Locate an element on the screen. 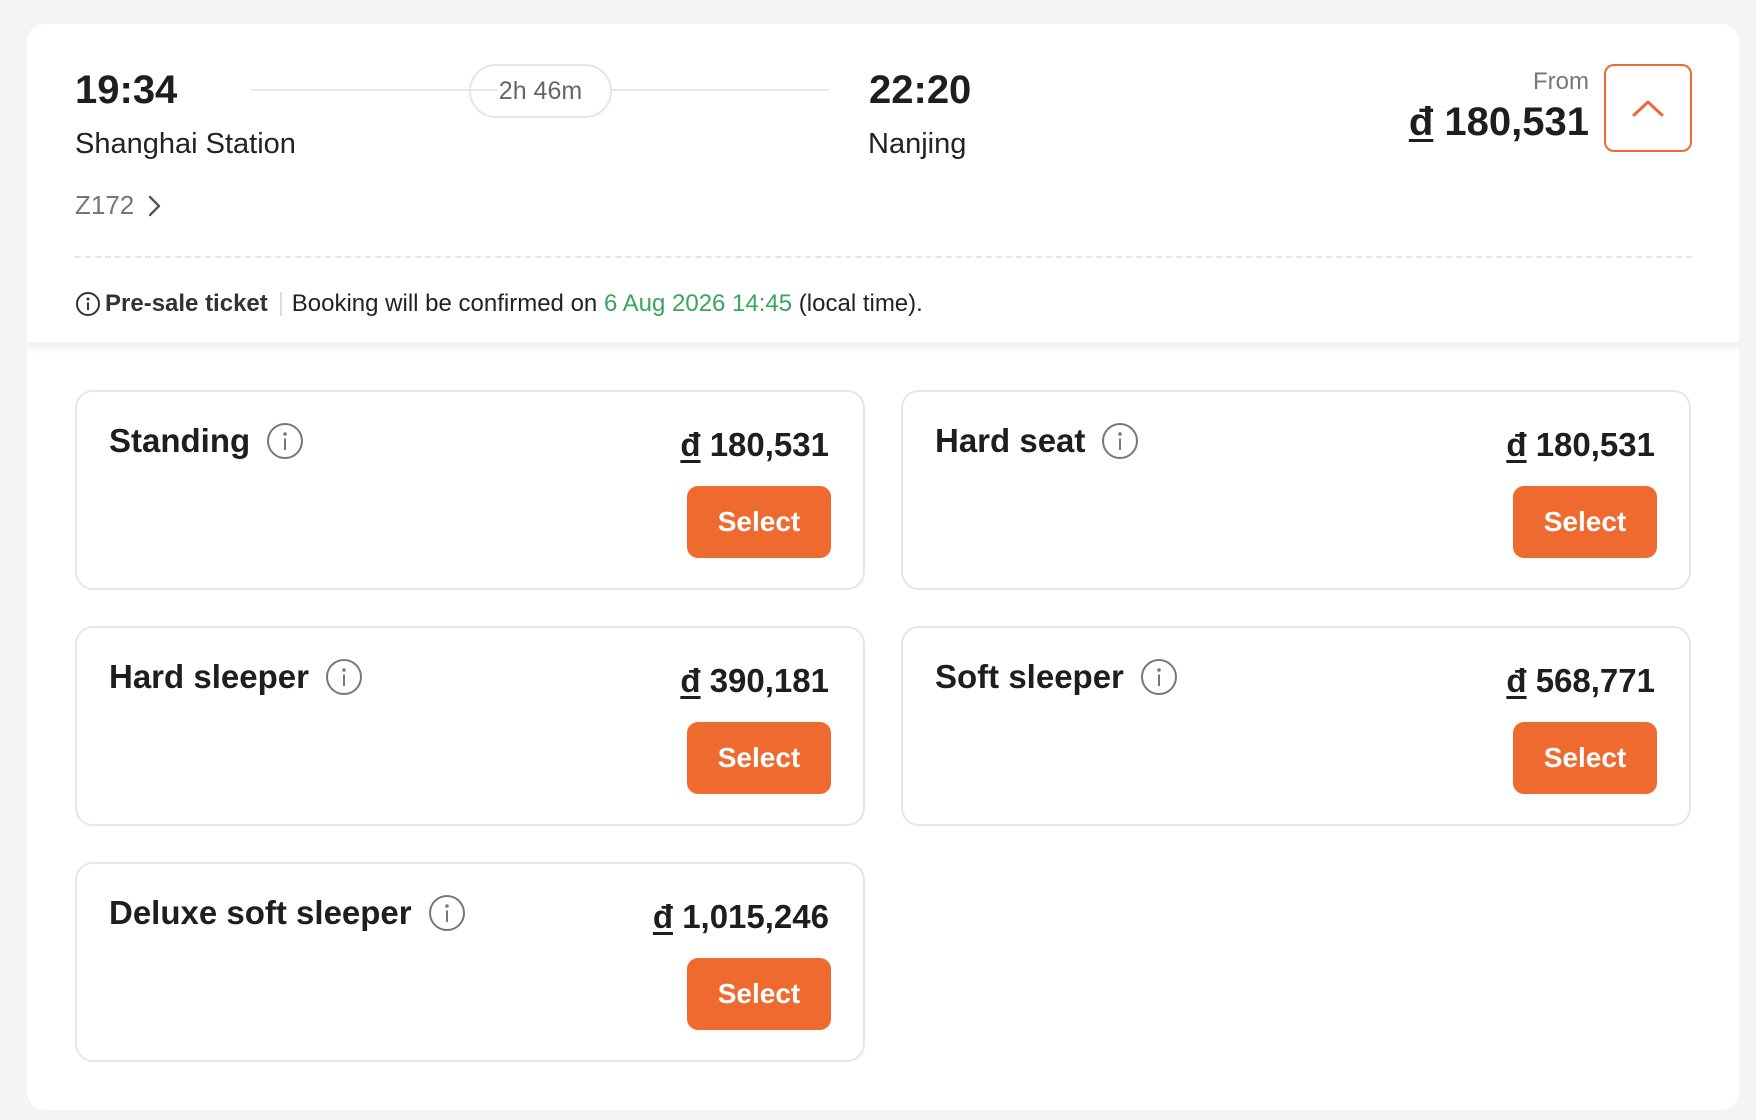  from-price: đ 180,531 is located at coordinates (1499, 122).